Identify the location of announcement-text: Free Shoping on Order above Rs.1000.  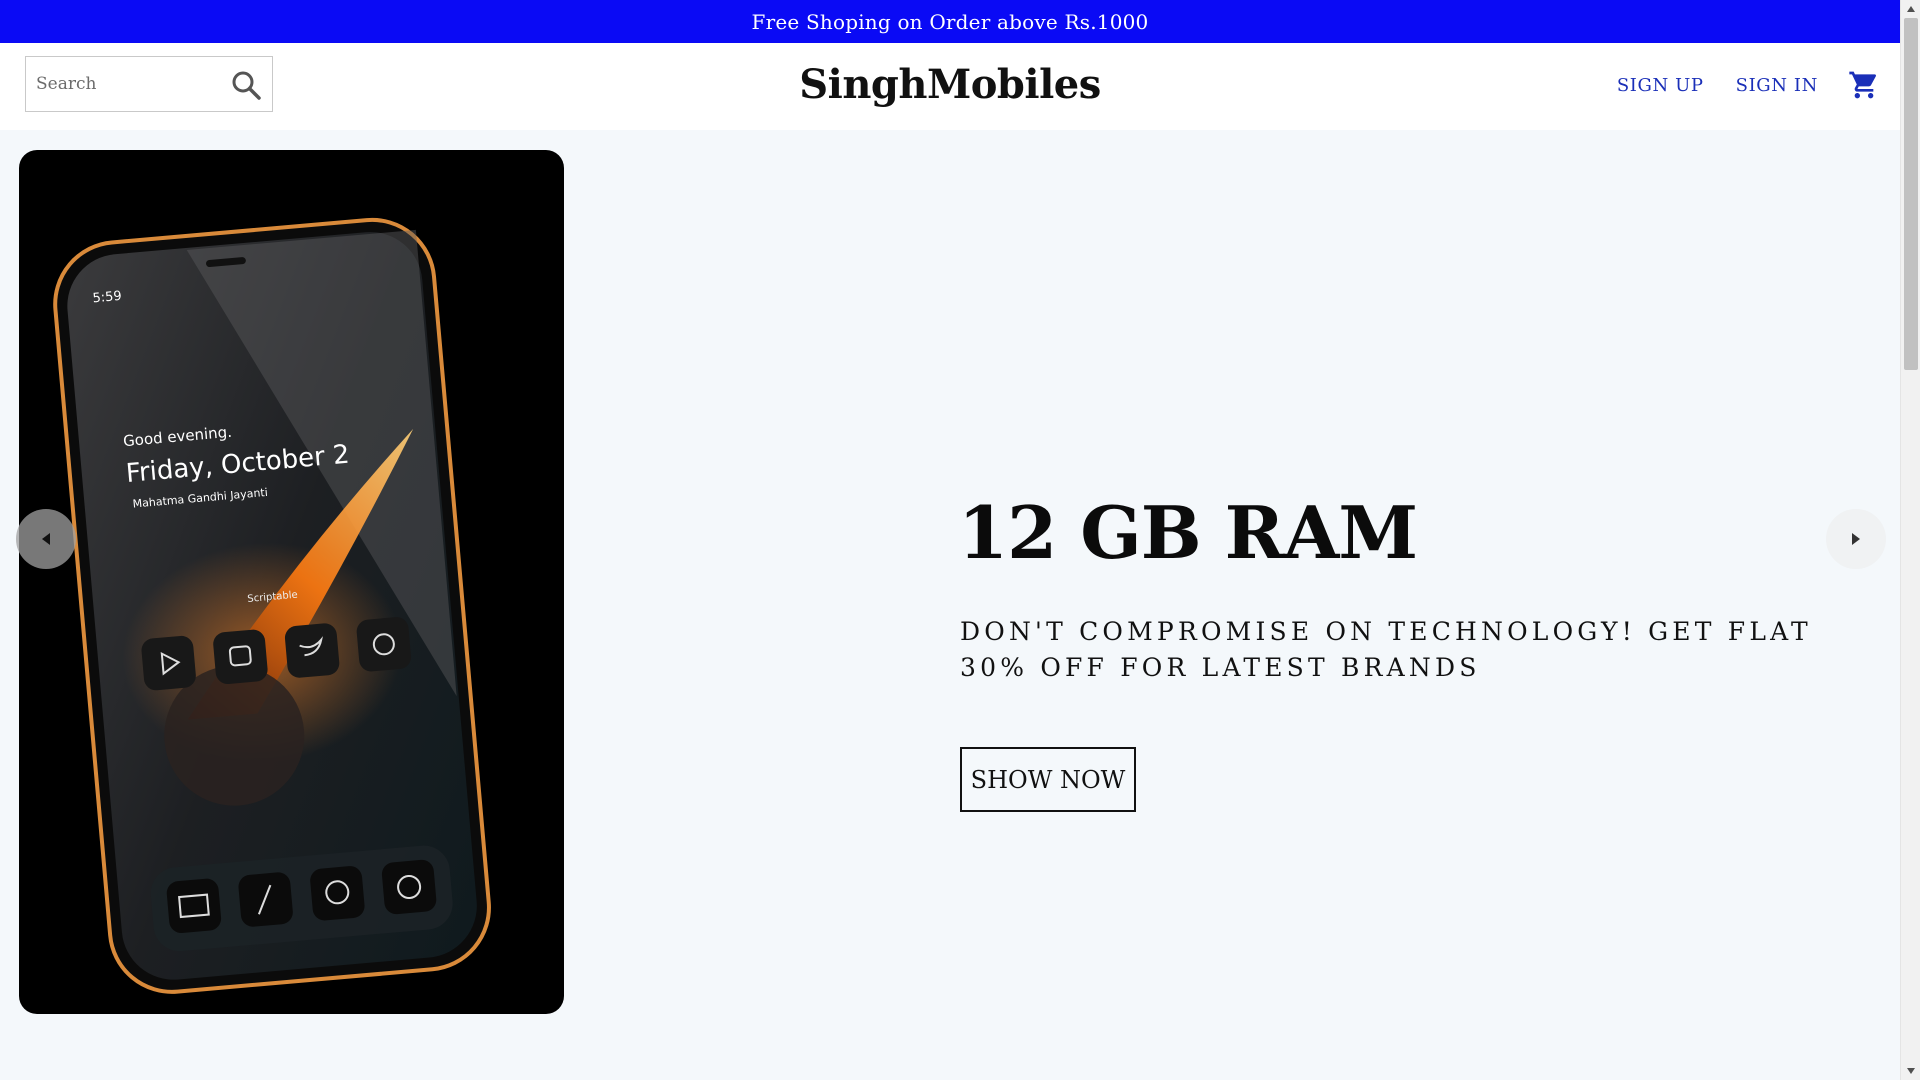
(950, 21).